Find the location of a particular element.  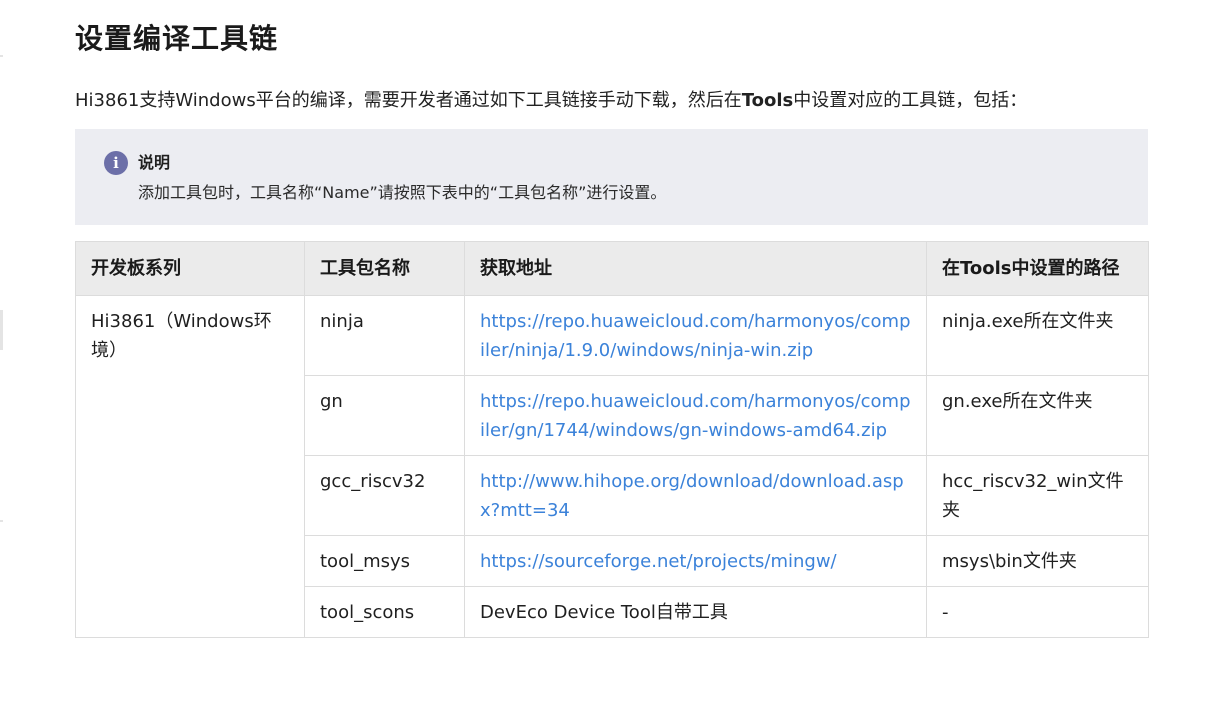

path-cell: ninja.exe所在文件夹 is located at coordinates (1037, 335).